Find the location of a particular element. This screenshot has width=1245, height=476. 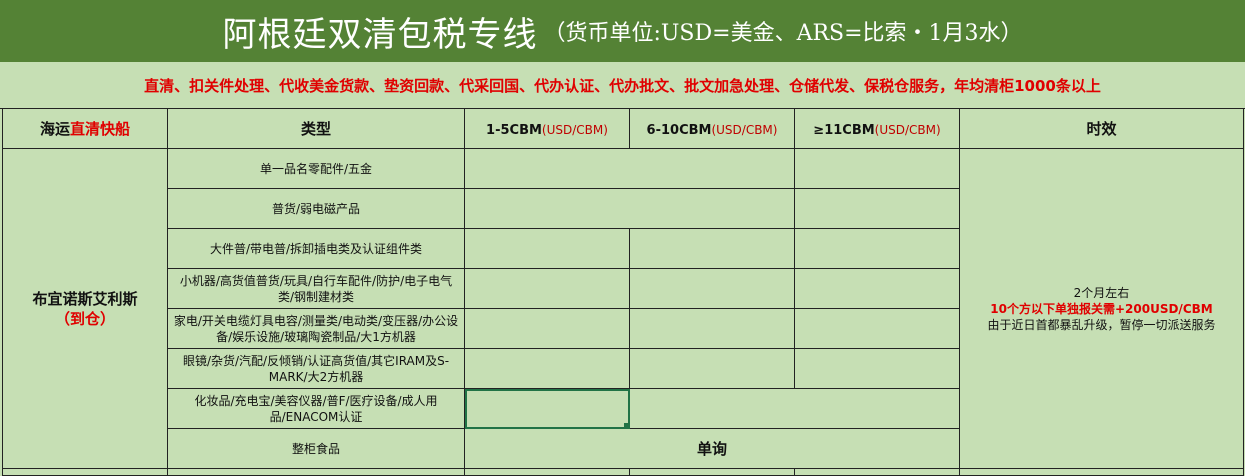

destination-note: （到仓） is located at coordinates (84, 318).